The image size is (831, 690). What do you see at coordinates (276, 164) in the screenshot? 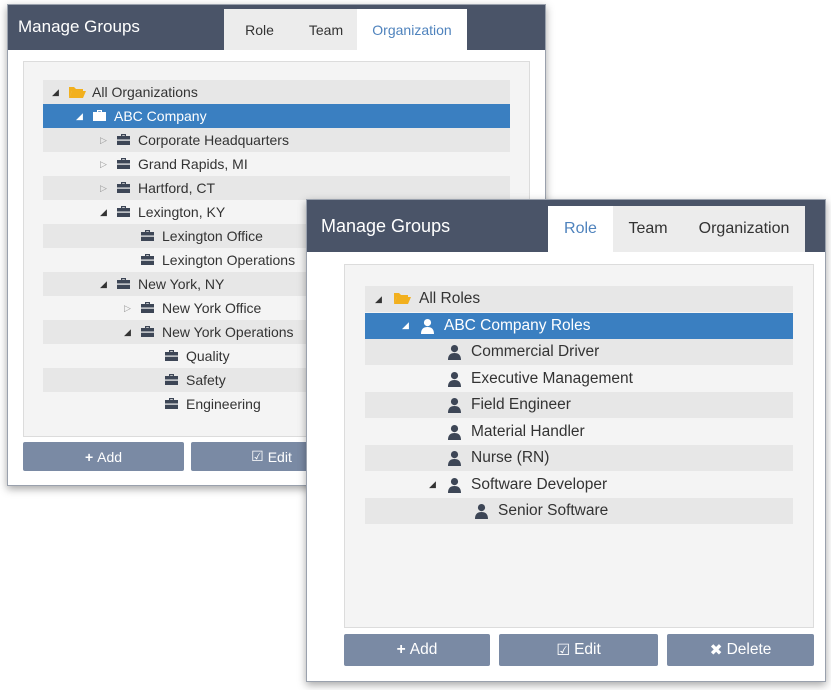
I see `tree-node: ▷ Grand Rapids, MI` at bounding box center [276, 164].